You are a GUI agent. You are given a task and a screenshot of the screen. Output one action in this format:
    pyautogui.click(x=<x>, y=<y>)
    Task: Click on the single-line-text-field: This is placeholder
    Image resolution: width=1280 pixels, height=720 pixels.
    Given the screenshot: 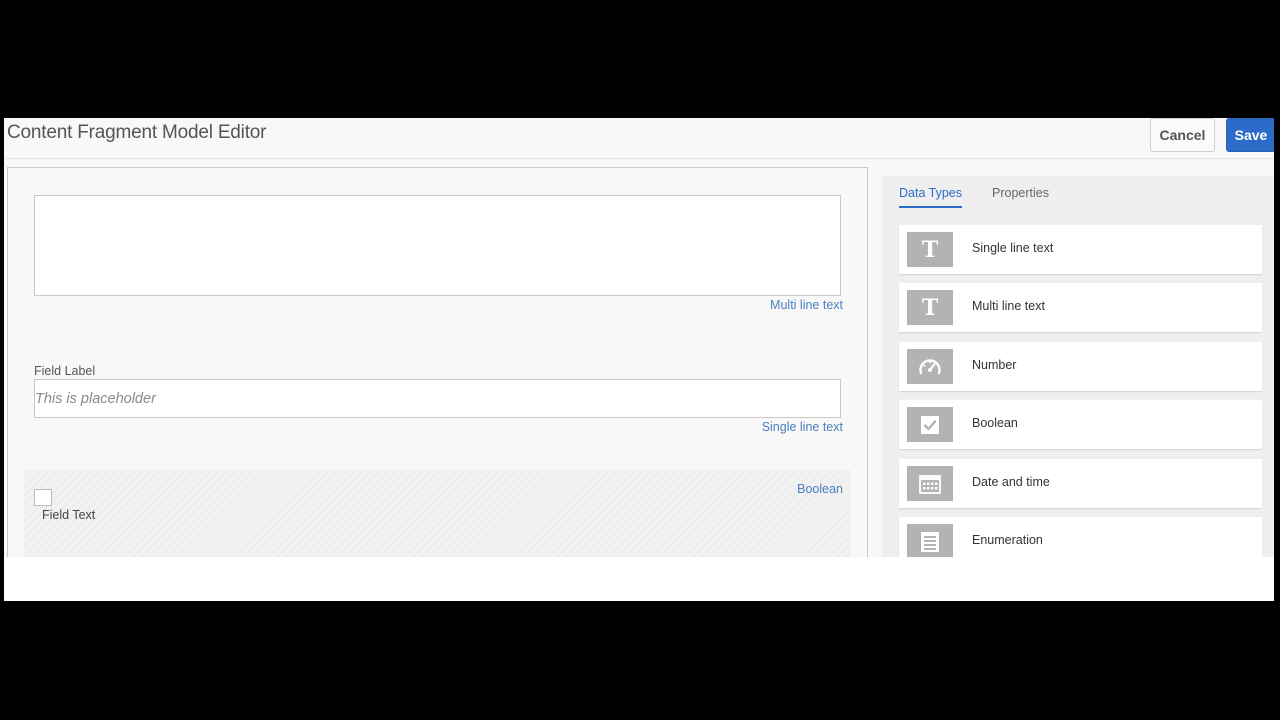 What is the action you would take?
    pyautogui.click(x=437, y=398)
    